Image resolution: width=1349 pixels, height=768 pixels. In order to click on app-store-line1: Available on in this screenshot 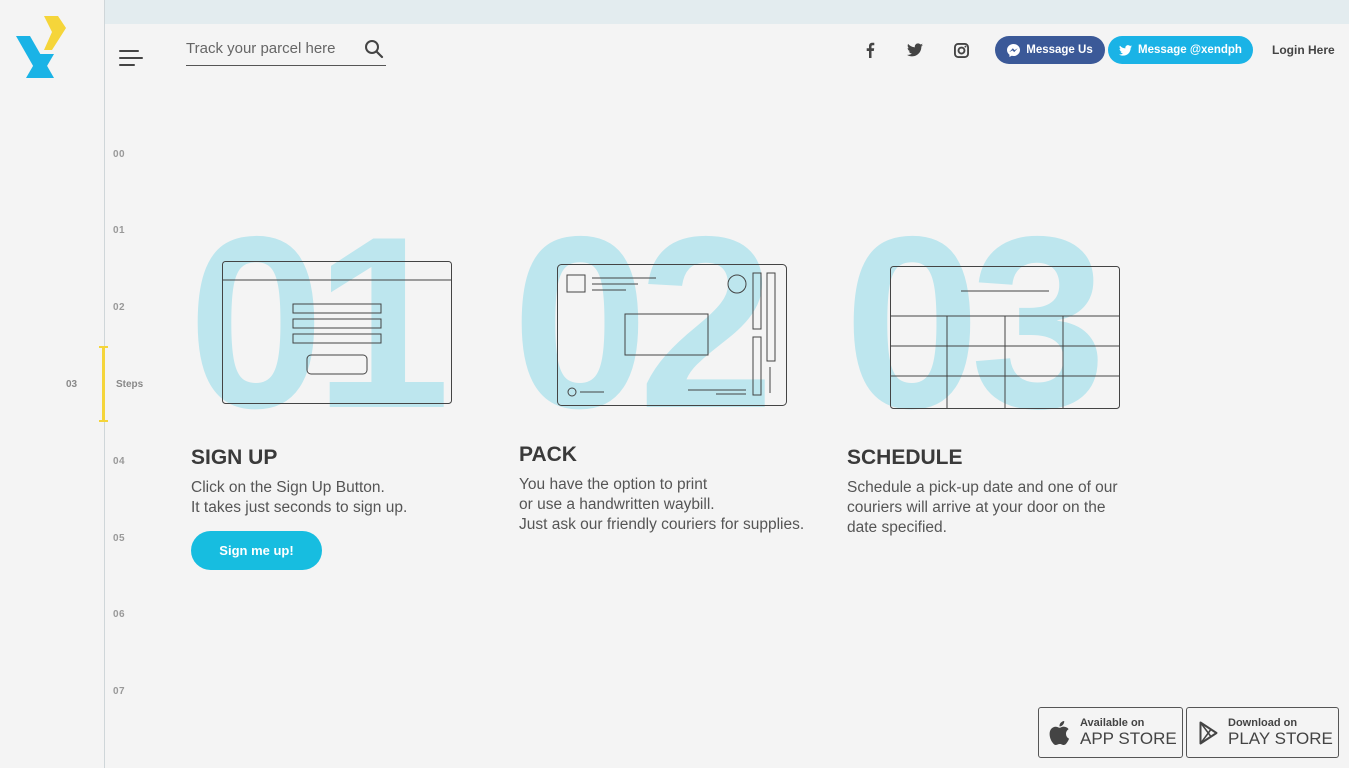, I will do `click(1112, 723)`.